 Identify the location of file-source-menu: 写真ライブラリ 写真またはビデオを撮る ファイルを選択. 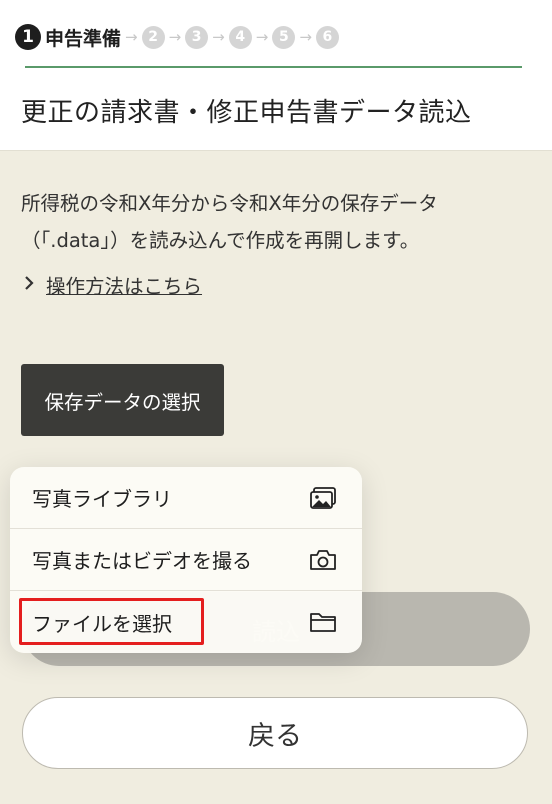
(186, 560).